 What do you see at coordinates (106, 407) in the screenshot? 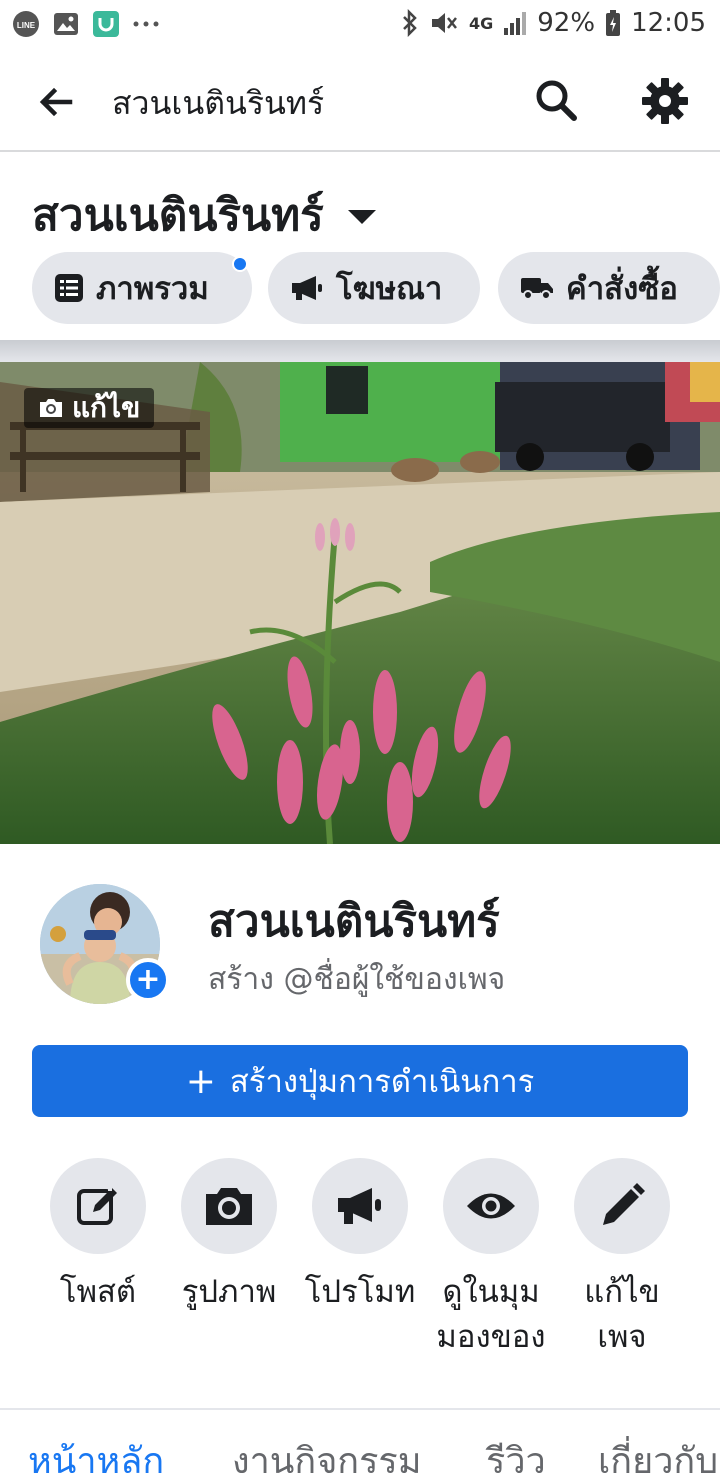
I see `edit-cover-label: แก้ไข` at bounding box center [106, 407].